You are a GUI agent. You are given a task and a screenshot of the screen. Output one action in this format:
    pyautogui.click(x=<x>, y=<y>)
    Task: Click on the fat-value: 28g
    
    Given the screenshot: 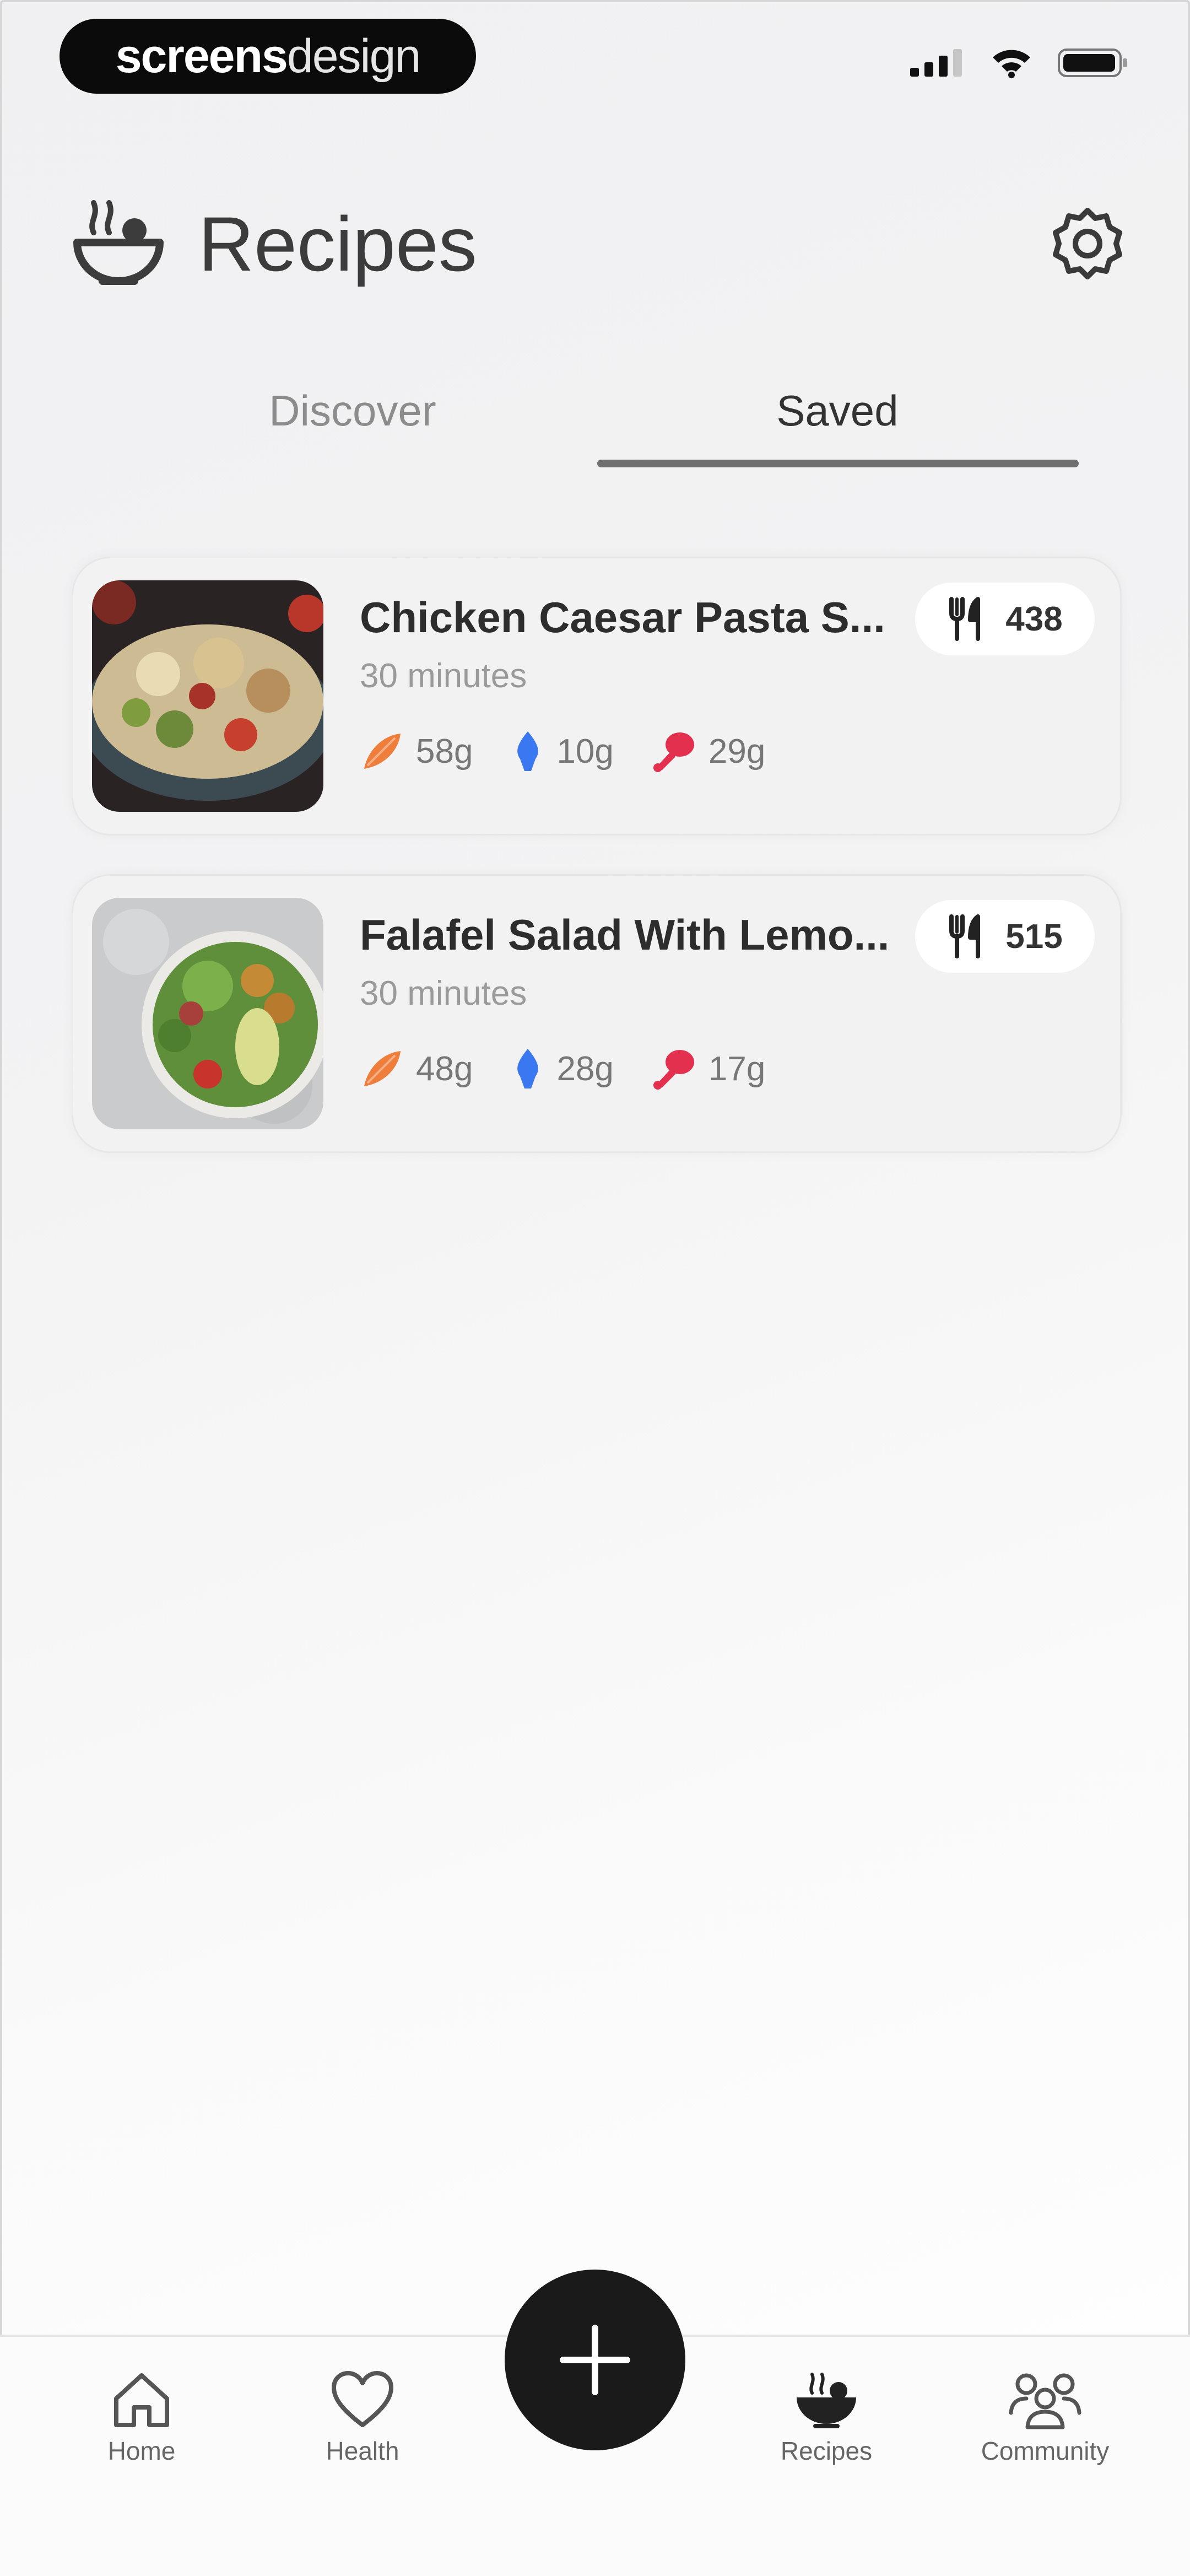 What is the action you would take?
    pyautogui.click(x=585, y=1068)
    